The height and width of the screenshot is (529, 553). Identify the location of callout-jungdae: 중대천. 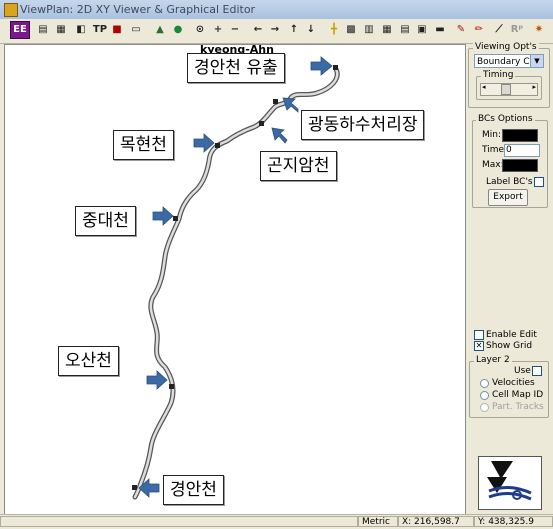
(105, 221).